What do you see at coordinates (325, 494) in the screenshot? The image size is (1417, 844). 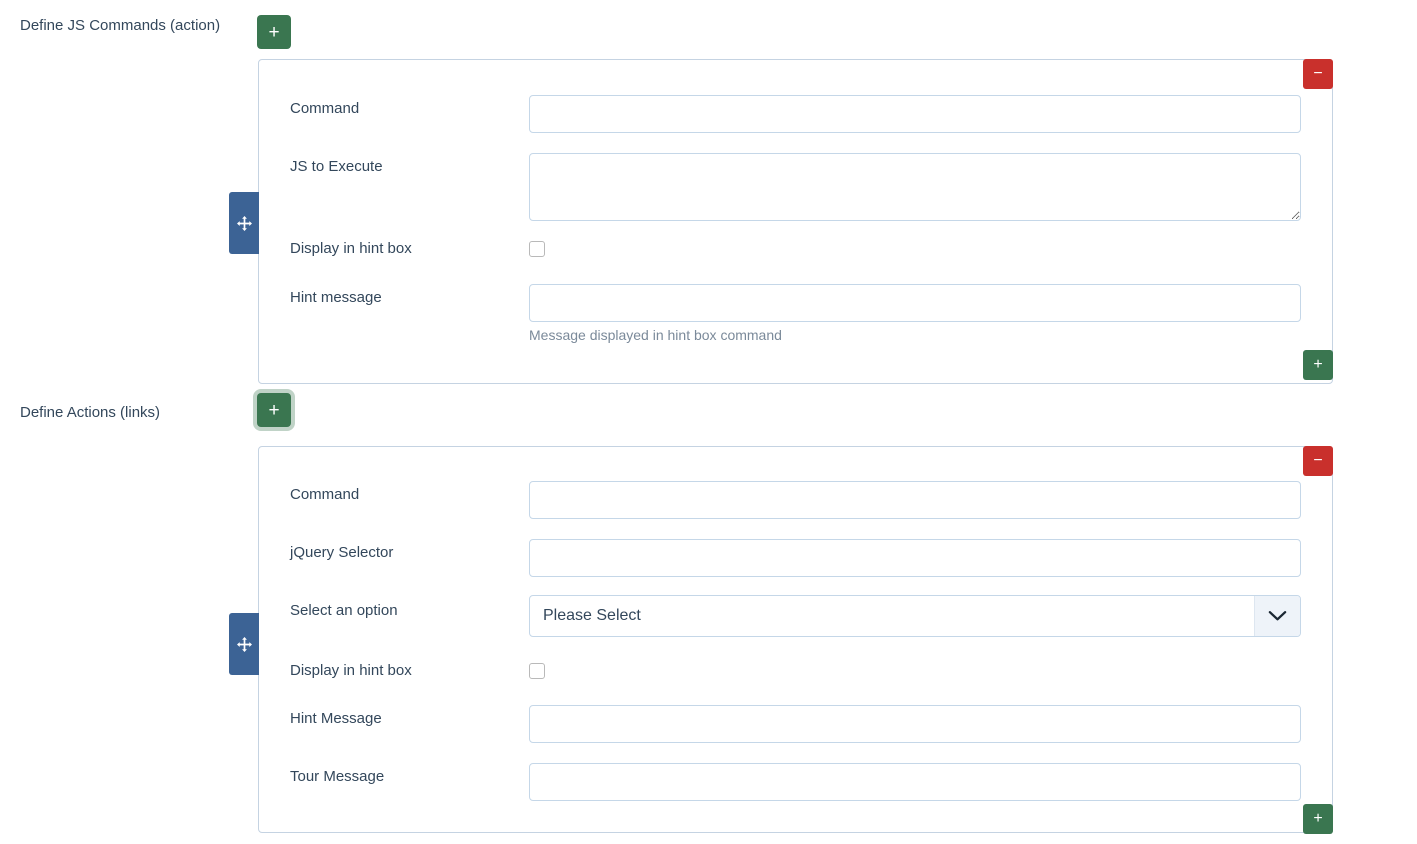 I see `field-label-action-command: Command` at bounding box center [325, 494].